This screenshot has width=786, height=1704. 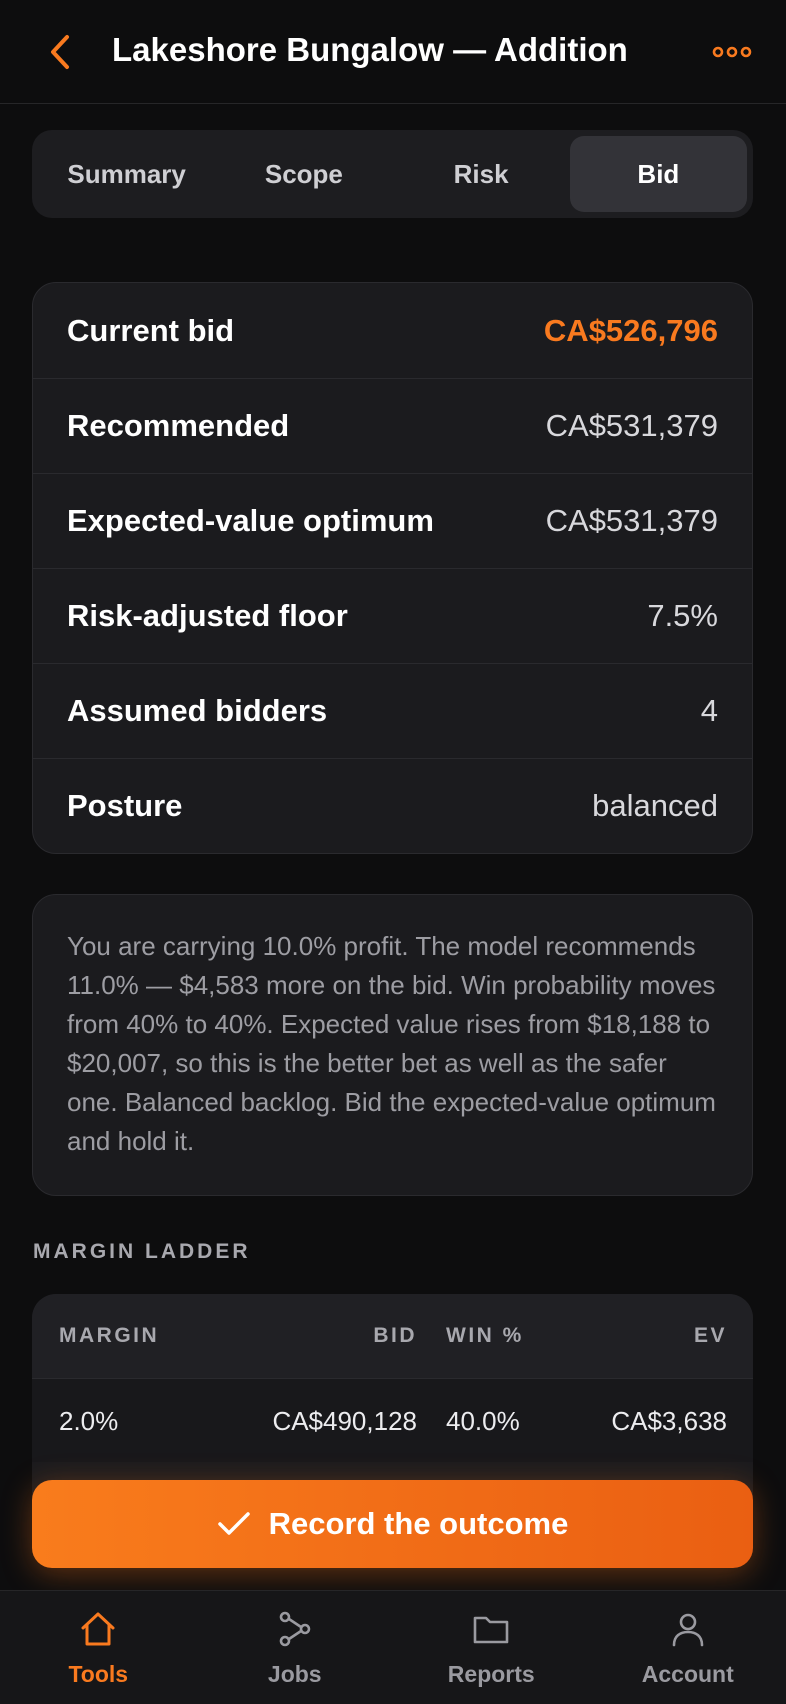 What do you see at coordinates (125, 805) in the screenshot?
I see `posture-label: Posture` at bounding box center [125, 805].